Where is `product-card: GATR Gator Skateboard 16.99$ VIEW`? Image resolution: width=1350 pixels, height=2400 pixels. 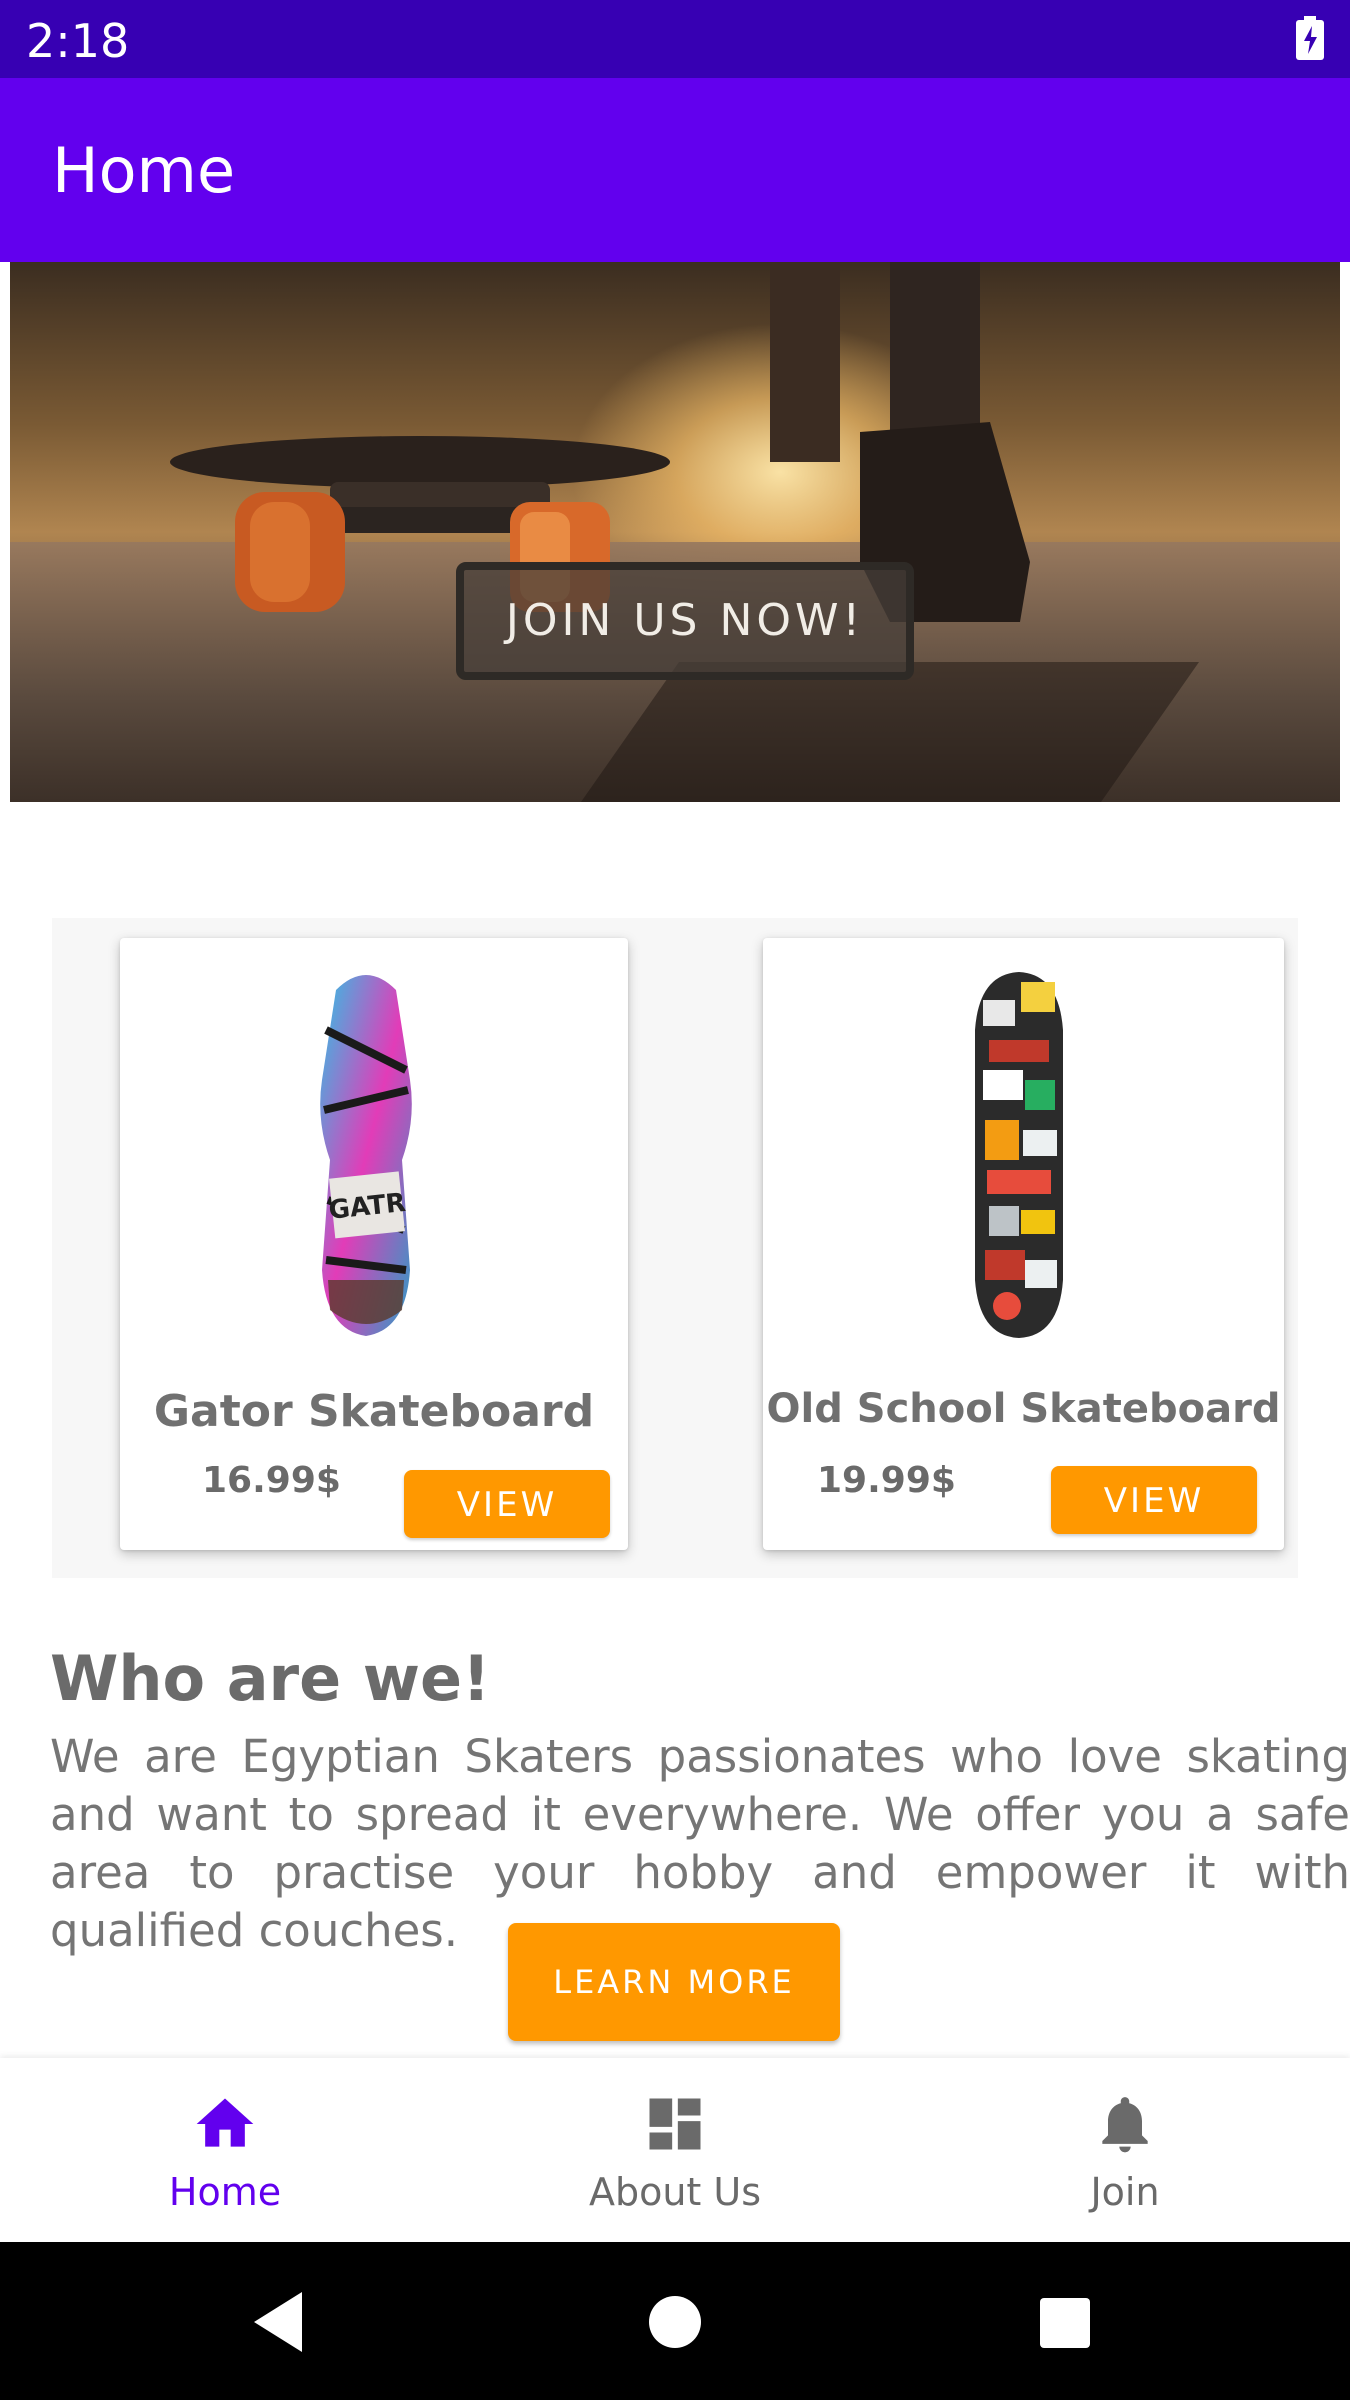 product-card: GATR Gator Skateboard 16.99$ VIEW is located at coordinates (374, 1244).